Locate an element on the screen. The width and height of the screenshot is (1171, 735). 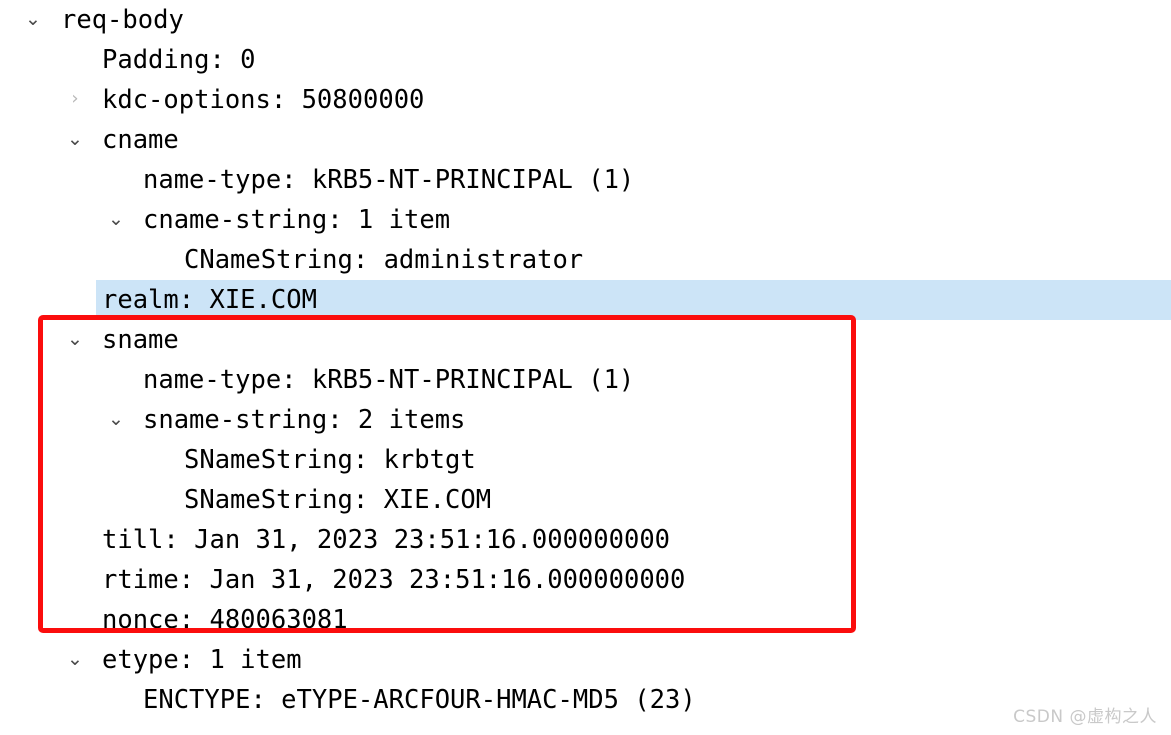
tree-row-label: etype: 1 item is located at coordinates (202, 660).